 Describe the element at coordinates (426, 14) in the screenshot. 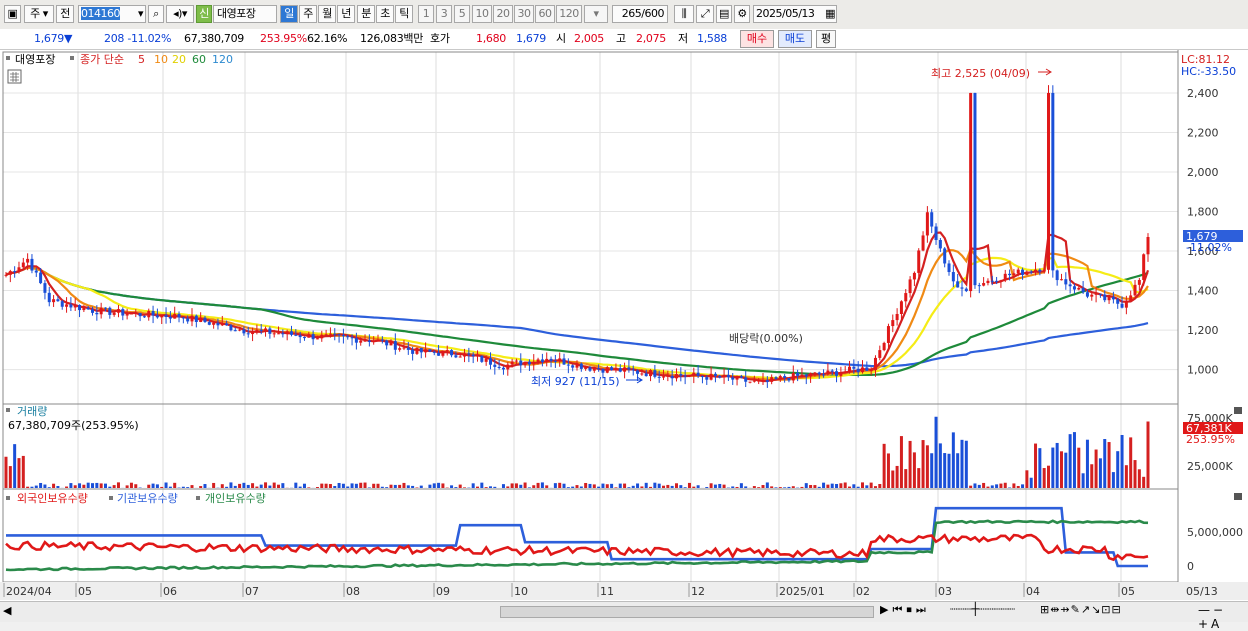

I see `interval-1: 1` at that location.